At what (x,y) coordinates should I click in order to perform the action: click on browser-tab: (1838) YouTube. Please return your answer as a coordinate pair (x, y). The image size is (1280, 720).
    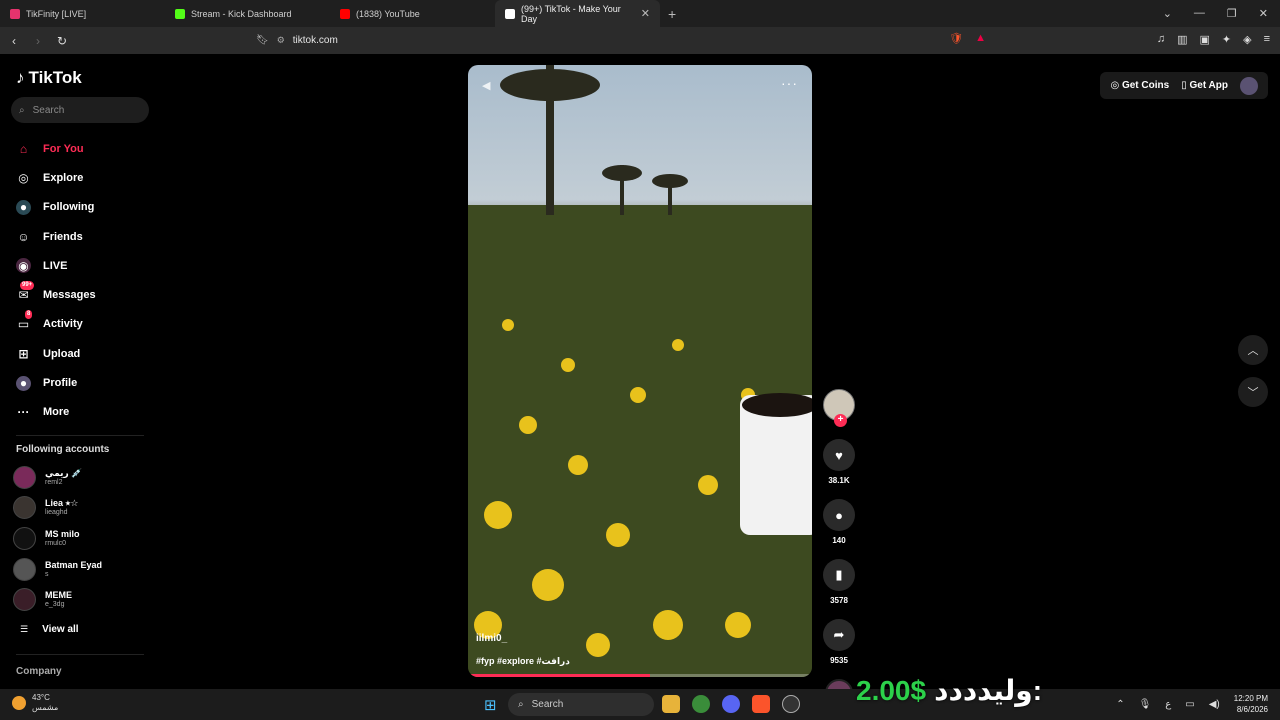
    Looking at the image, I should click on (412, 13).